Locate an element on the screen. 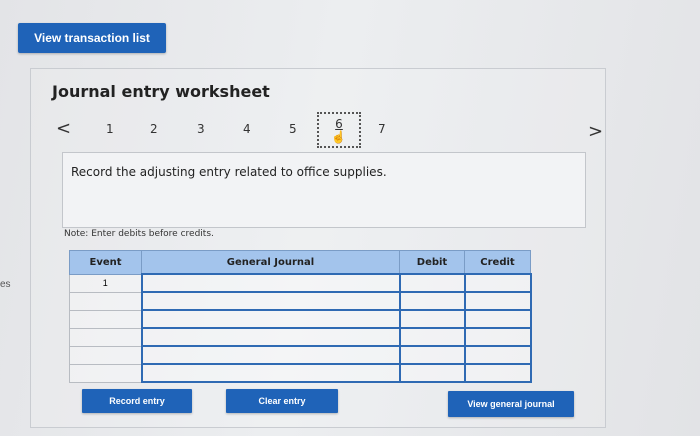  page-tab-1: 1 is located at coordinates (110, 129).